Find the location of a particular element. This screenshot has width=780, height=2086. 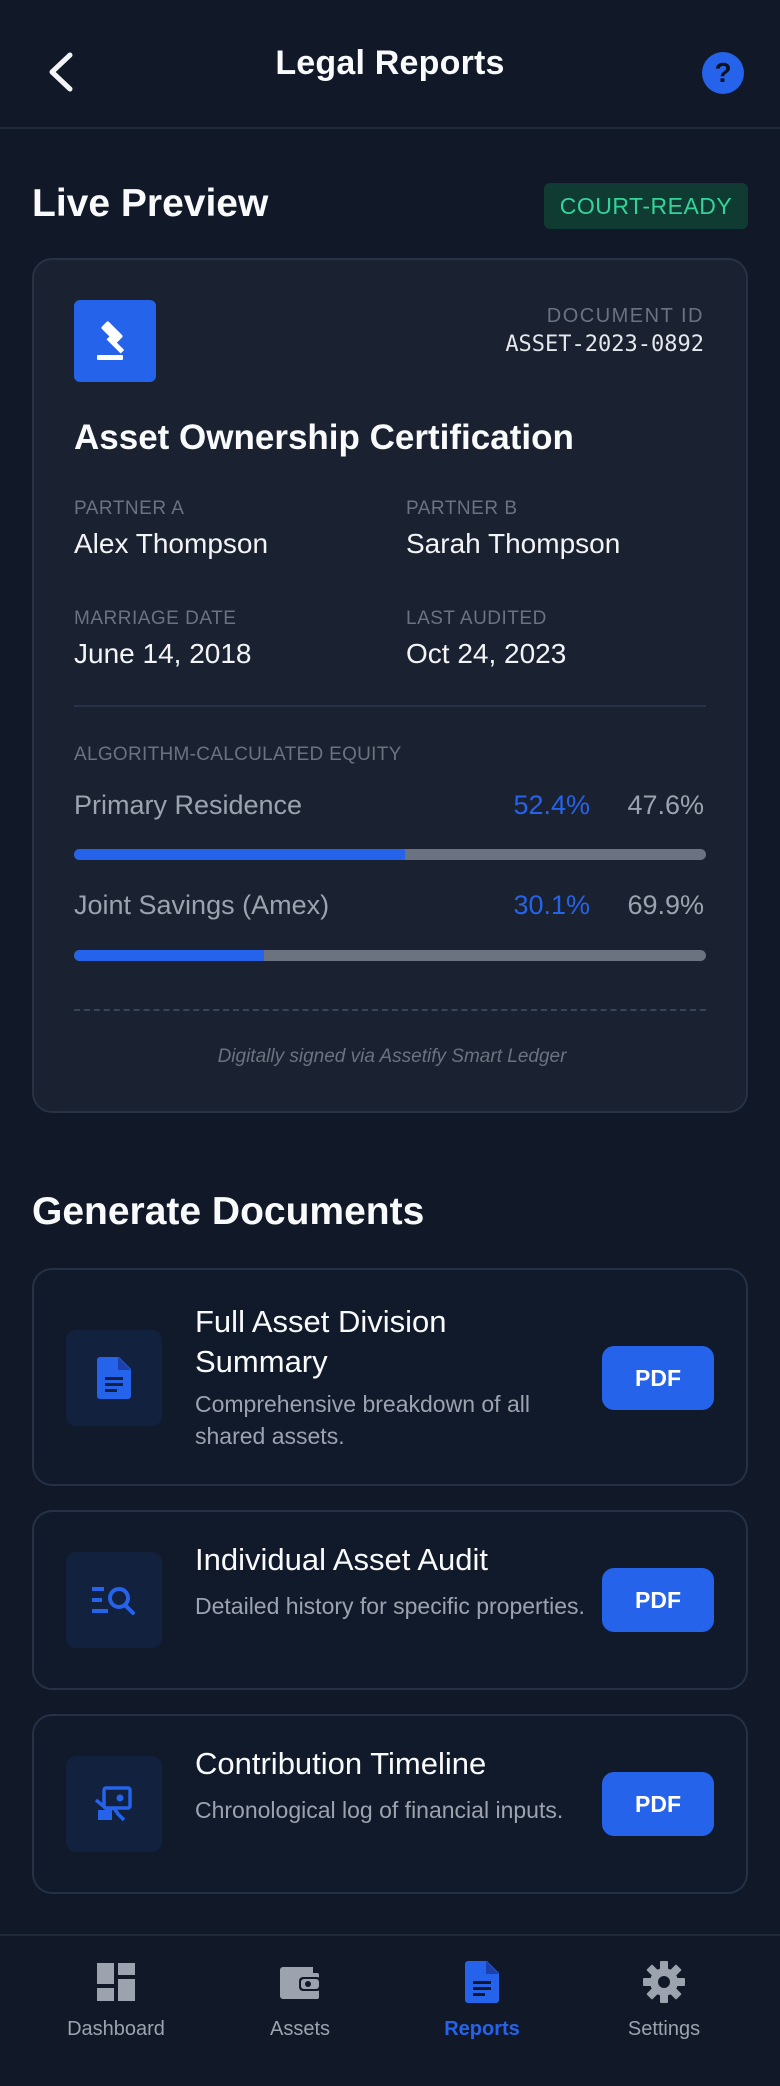

app-header: Legal Reports ? is located at coordinates (390, 64).